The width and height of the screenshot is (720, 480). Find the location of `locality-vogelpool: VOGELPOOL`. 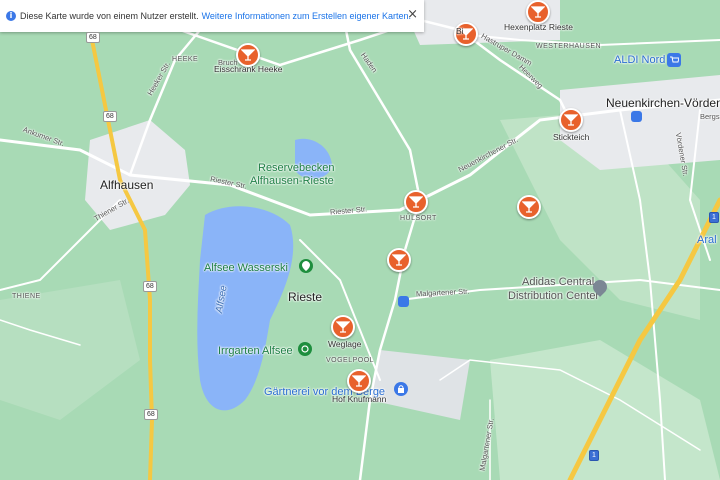

locality-vogelpool: VOGELPOOL is located at coordinates (350, 360).